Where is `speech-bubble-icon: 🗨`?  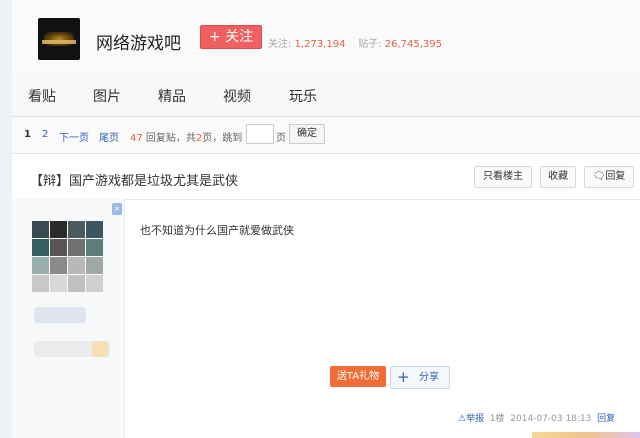
speech-bubble-icon: 🗨 is located at coordinates (599, 176).